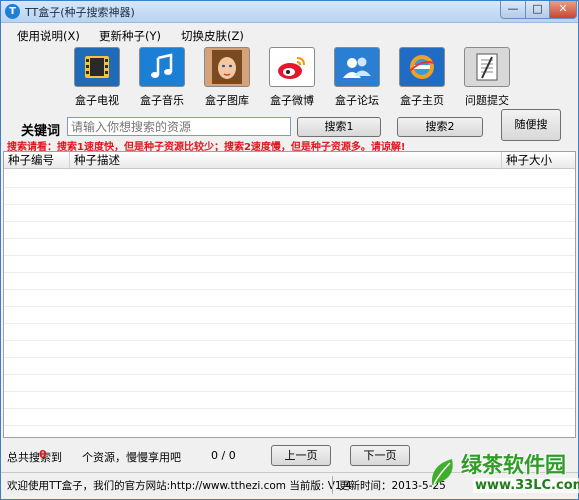 The image size is (579, 500). What do you see at coordinates (537, 10) in the screenshot?
I see `maximize-button: □` at bounding box center [537, 10].